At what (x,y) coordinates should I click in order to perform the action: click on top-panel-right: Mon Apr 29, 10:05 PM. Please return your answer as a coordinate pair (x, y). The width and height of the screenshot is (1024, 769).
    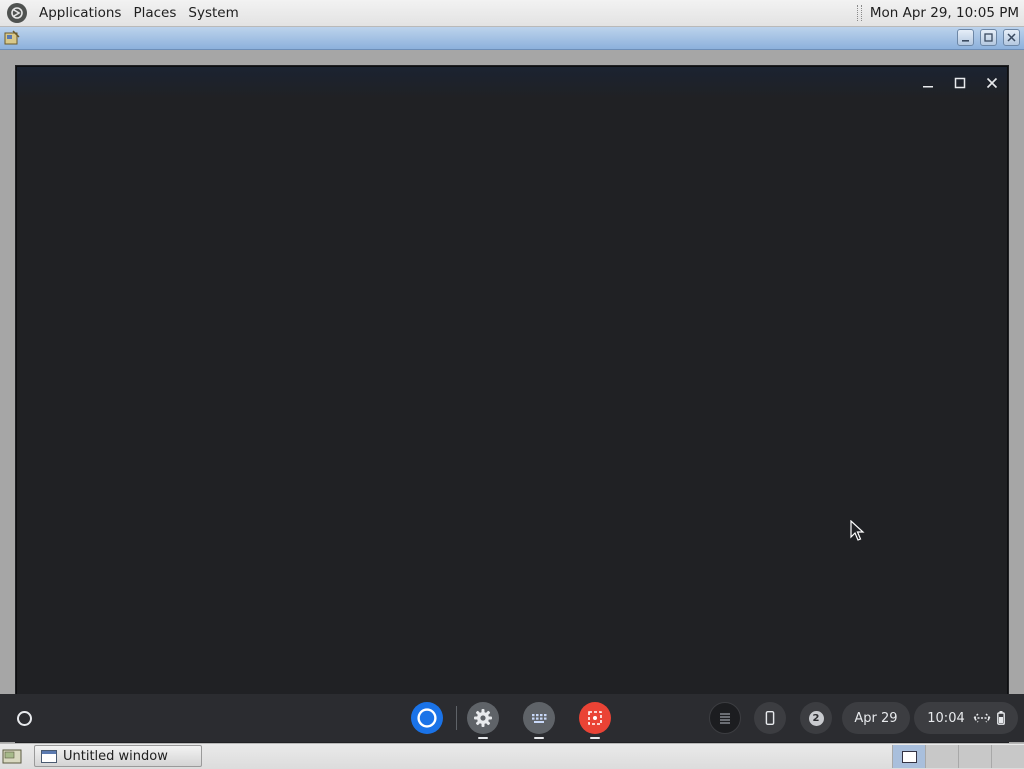
    Looking at the image, I should click on (937, 13).